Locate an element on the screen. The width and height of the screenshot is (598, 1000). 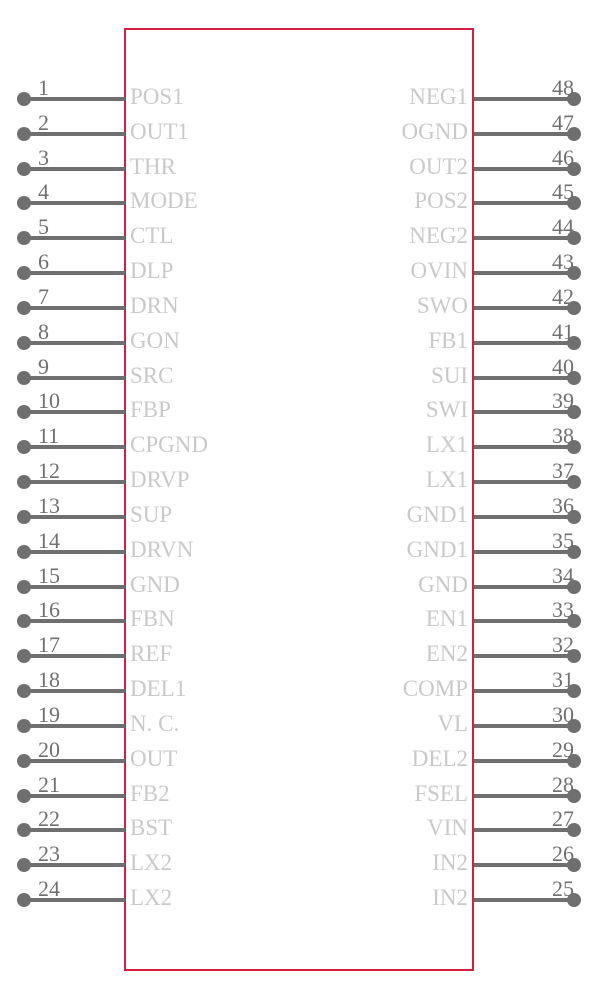
pin-number: 28 is located at coordinates (563, 784).